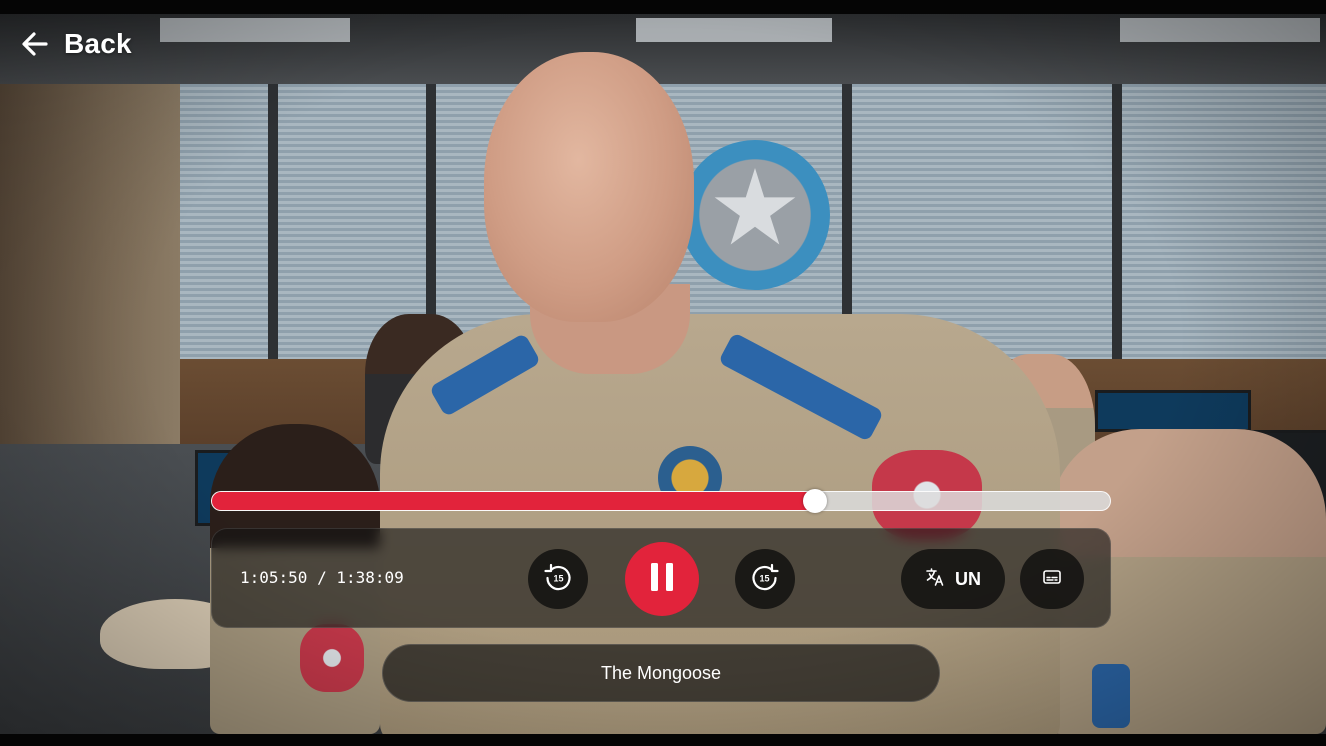 This screenshot has height=746, width=1326. I want to click on progress-fill, so click(513, 501).